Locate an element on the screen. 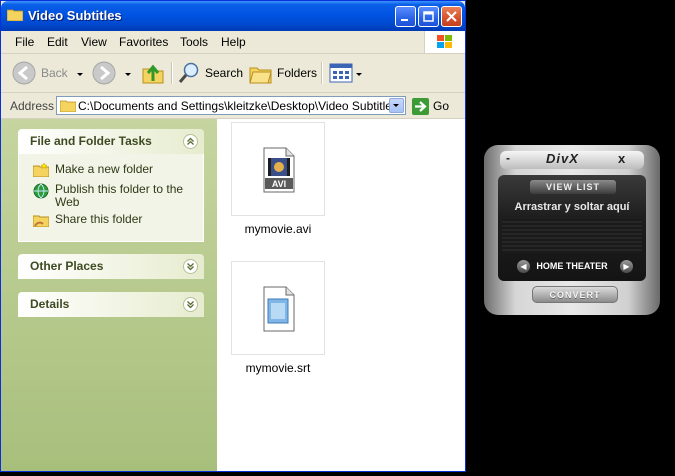  folders-label: Folders is located at coordinates (297, 73).